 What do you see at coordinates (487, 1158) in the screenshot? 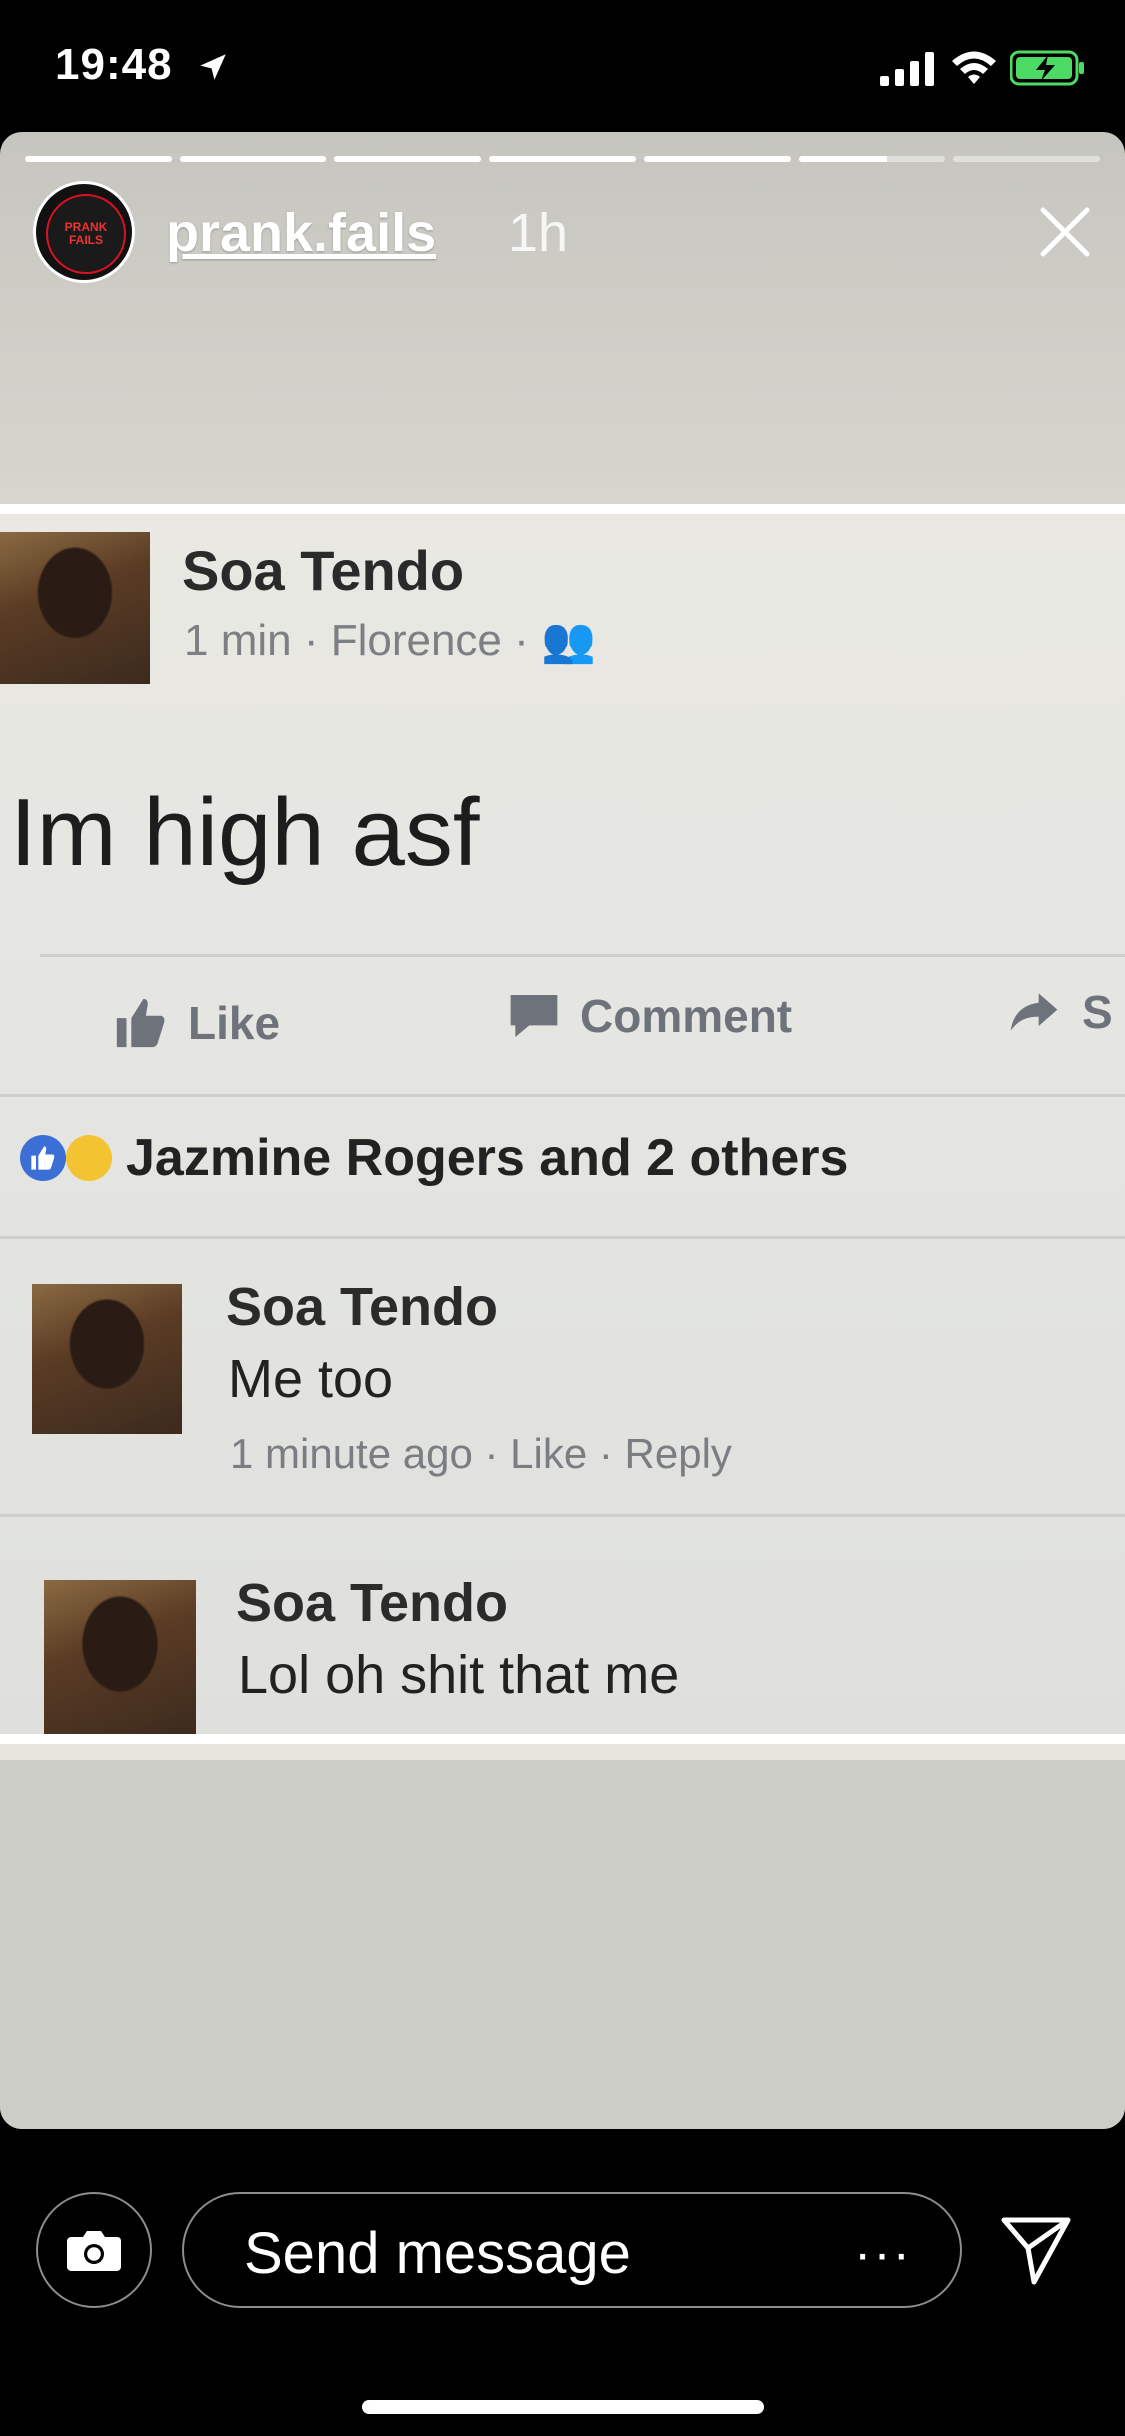
I see `reactions-text: Jazmine Rogers and 2 others` at bounding box center [487, 1158].